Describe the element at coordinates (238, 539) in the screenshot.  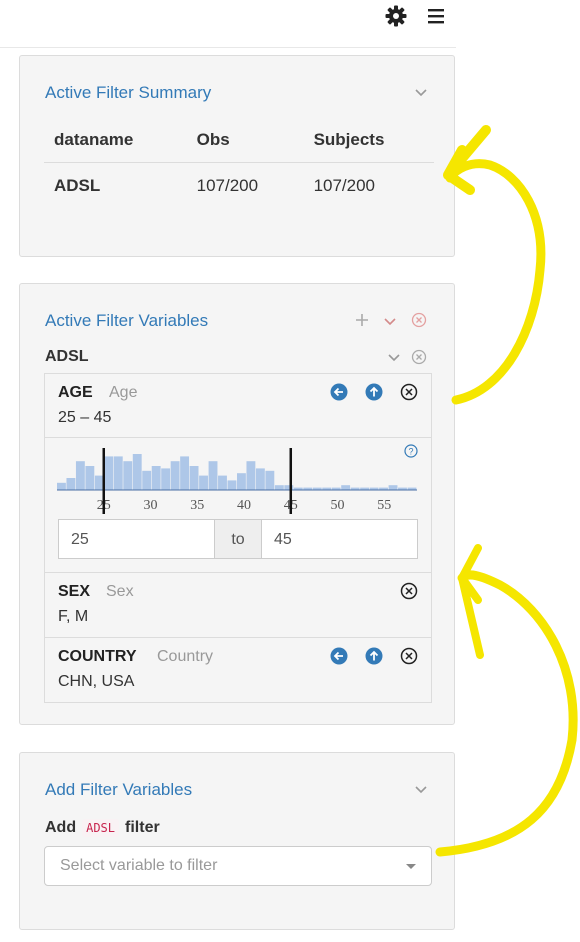
I see `range-to-label: to` at that location.